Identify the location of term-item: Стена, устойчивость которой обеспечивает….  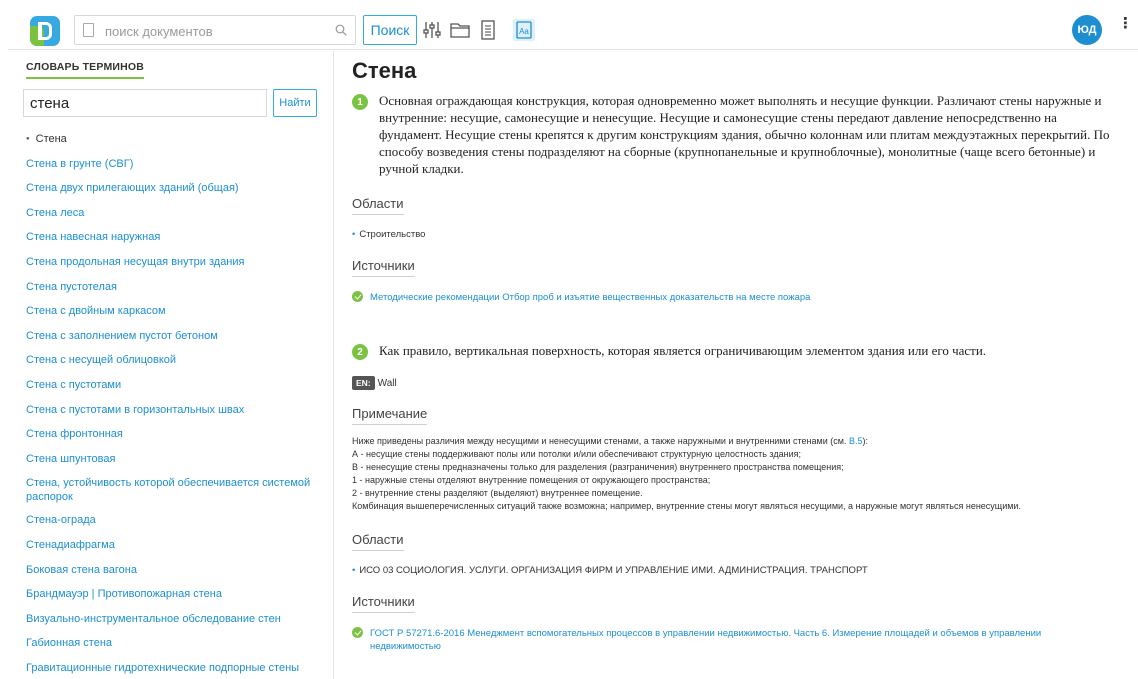
(171, 491).